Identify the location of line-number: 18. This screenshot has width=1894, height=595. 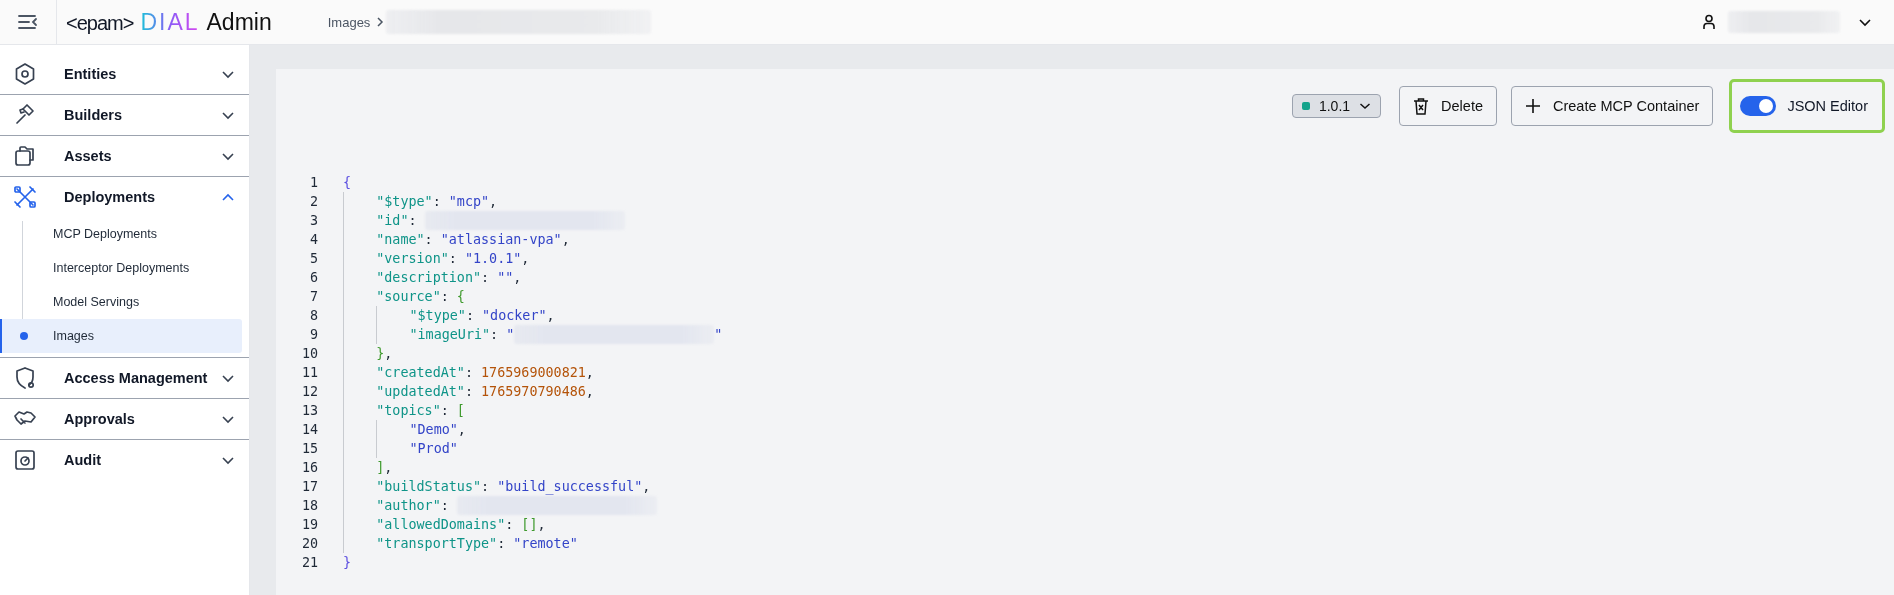
(309, 505).